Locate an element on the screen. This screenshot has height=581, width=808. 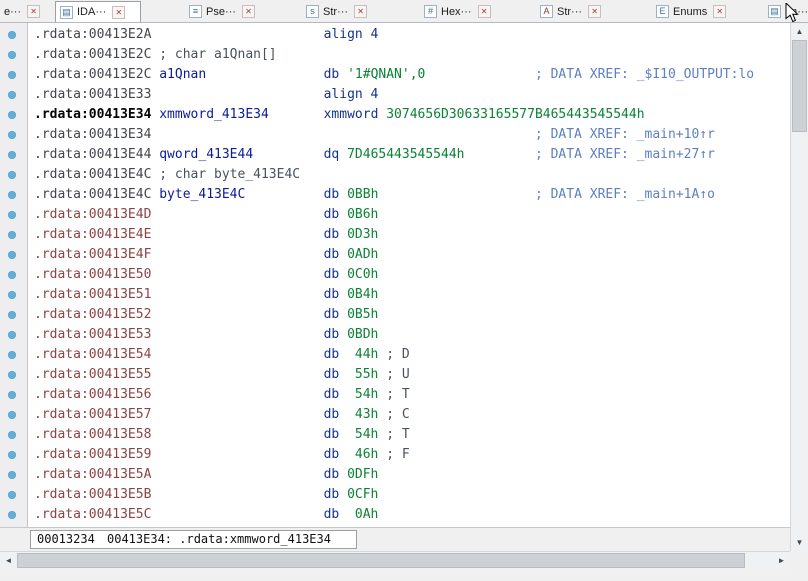
pseudocode-icon: ≡ is located at coordinates (195, 11).